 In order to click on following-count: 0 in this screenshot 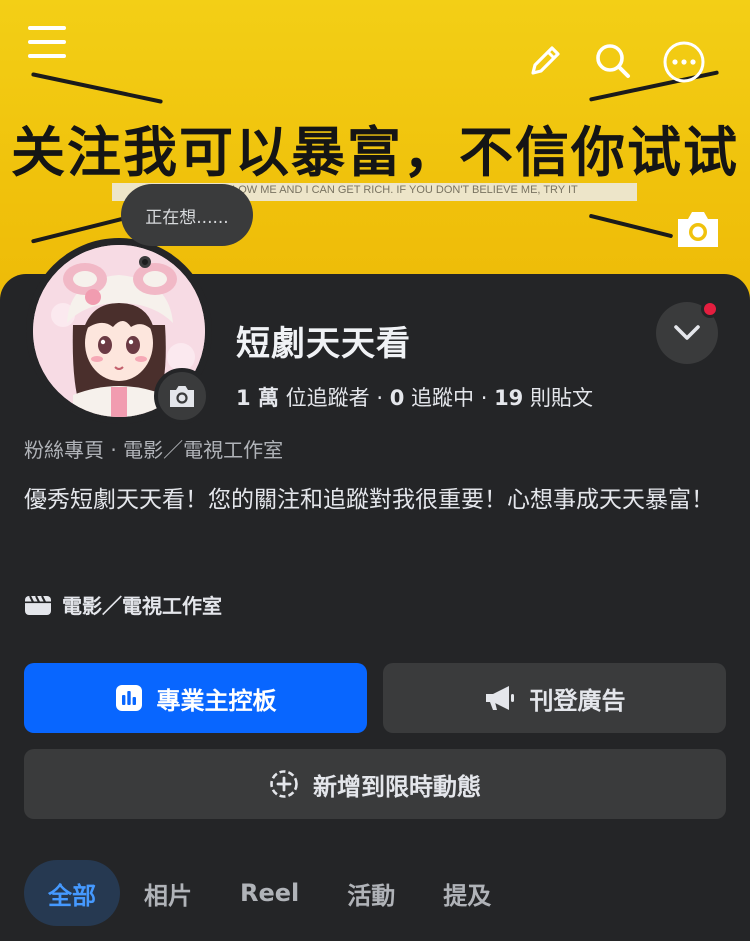, I will do `click(397, 398)`.